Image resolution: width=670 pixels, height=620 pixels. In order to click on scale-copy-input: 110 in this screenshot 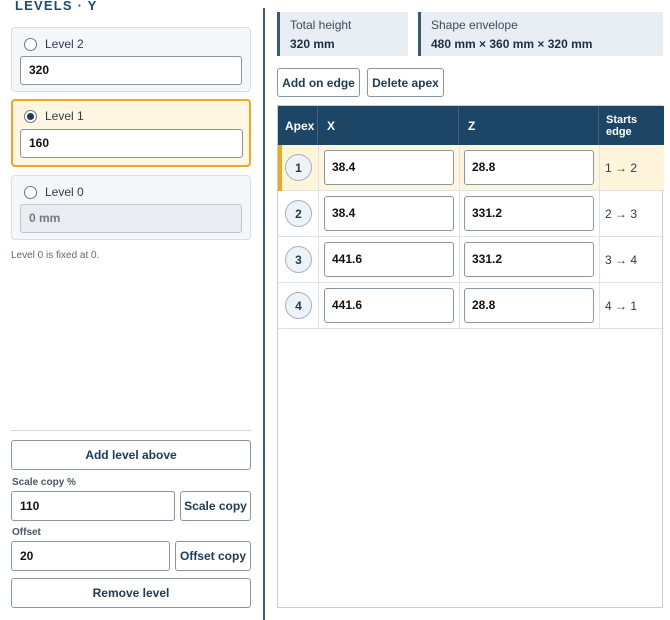, I will do `click(93, 506)`.